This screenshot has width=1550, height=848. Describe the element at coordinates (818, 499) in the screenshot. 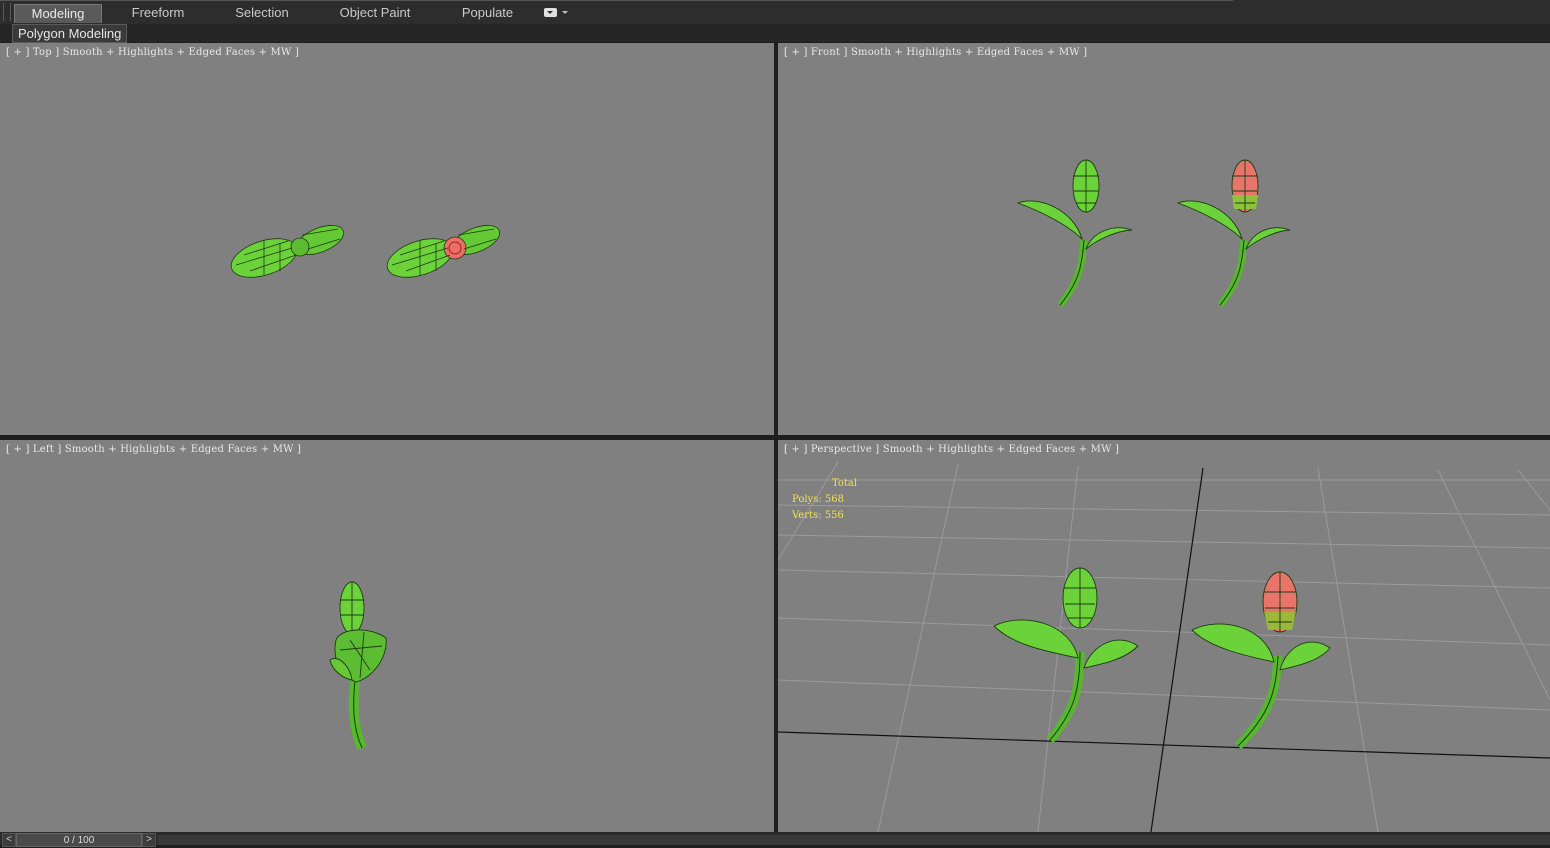

I see `stats-polys: Polys: 568` at that location.